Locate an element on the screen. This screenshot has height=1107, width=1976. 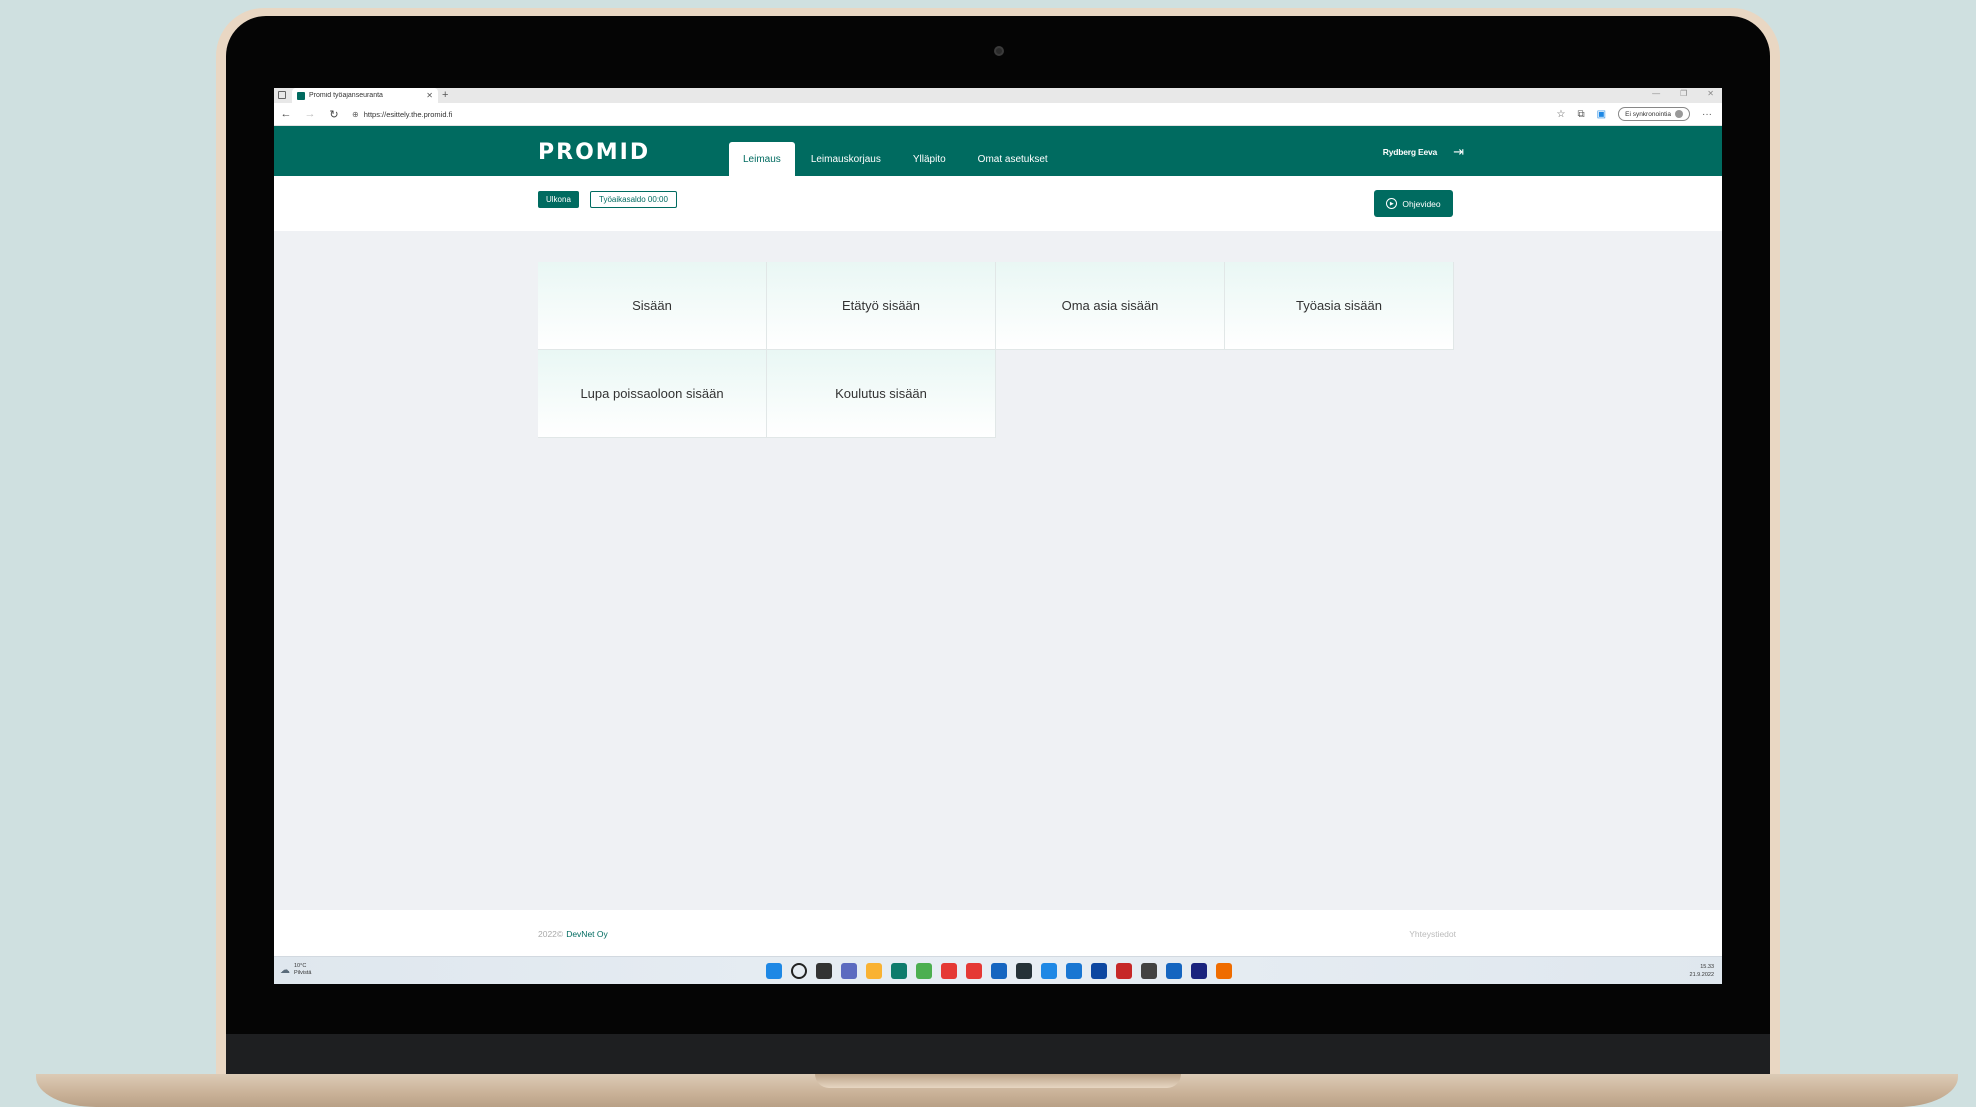
promid-logo: PROMID is located at coordinates (594, 152).